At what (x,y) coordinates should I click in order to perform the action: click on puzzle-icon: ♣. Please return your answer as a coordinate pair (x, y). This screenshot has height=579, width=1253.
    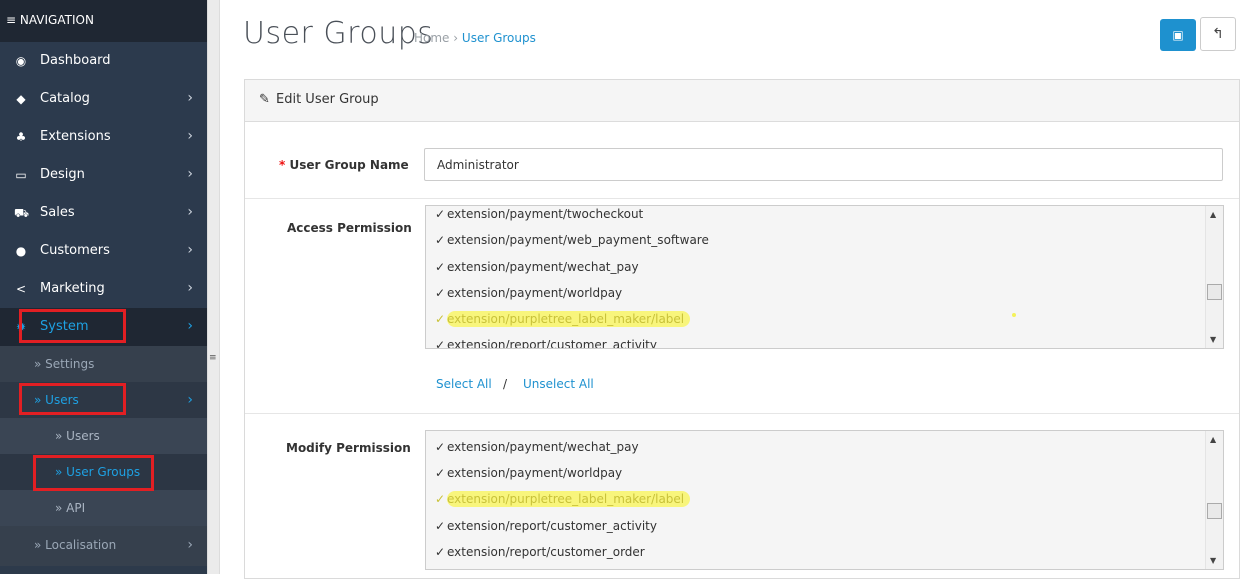
    Looking at the image, I should click on (21, 137).